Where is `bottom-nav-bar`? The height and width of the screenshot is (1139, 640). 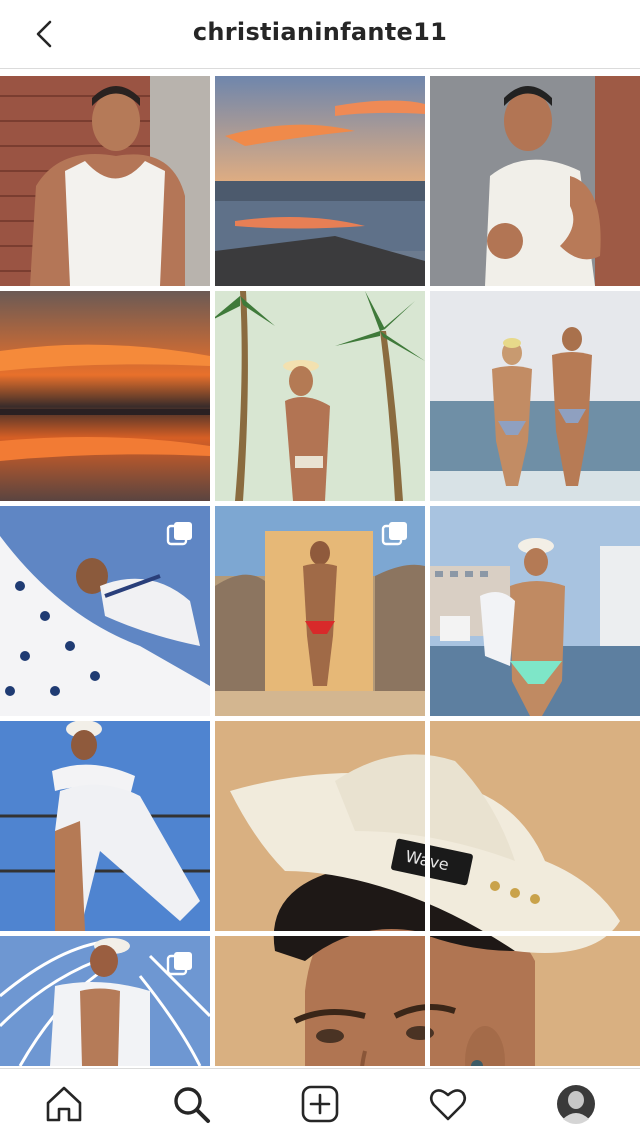
bottom-nav-bar is located at coordinates (320, 1103).